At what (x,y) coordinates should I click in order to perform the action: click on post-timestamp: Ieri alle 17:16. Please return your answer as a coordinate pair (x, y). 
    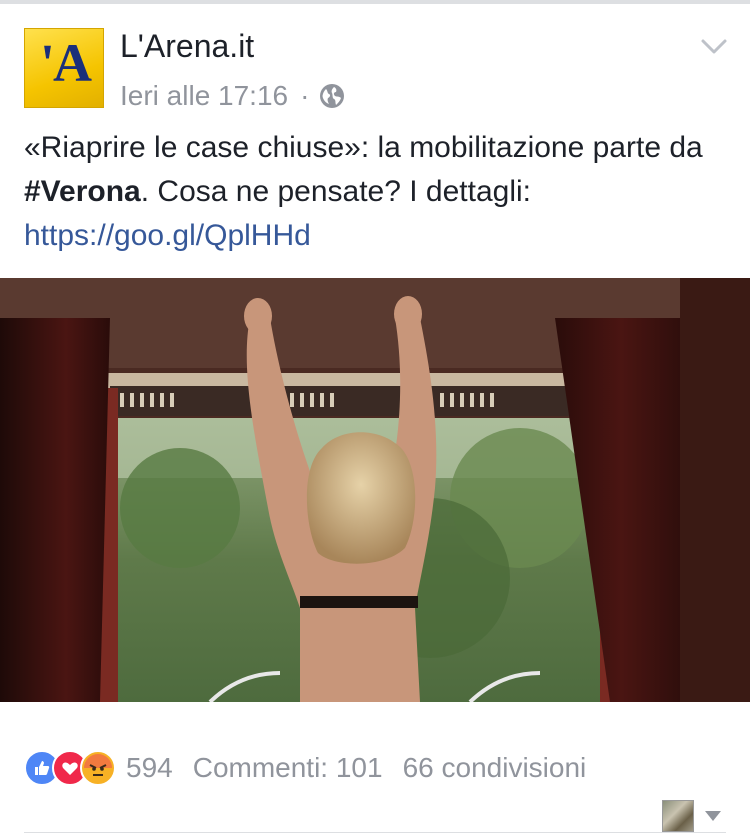
    Looking at the image, I should click on (204, 96).